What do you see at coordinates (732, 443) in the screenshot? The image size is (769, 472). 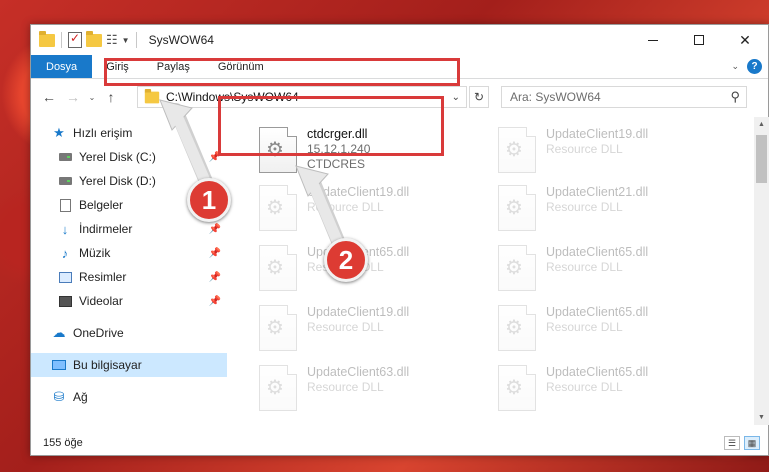 I see `details-view-icon: ☰` at bounding box center [732, 443].